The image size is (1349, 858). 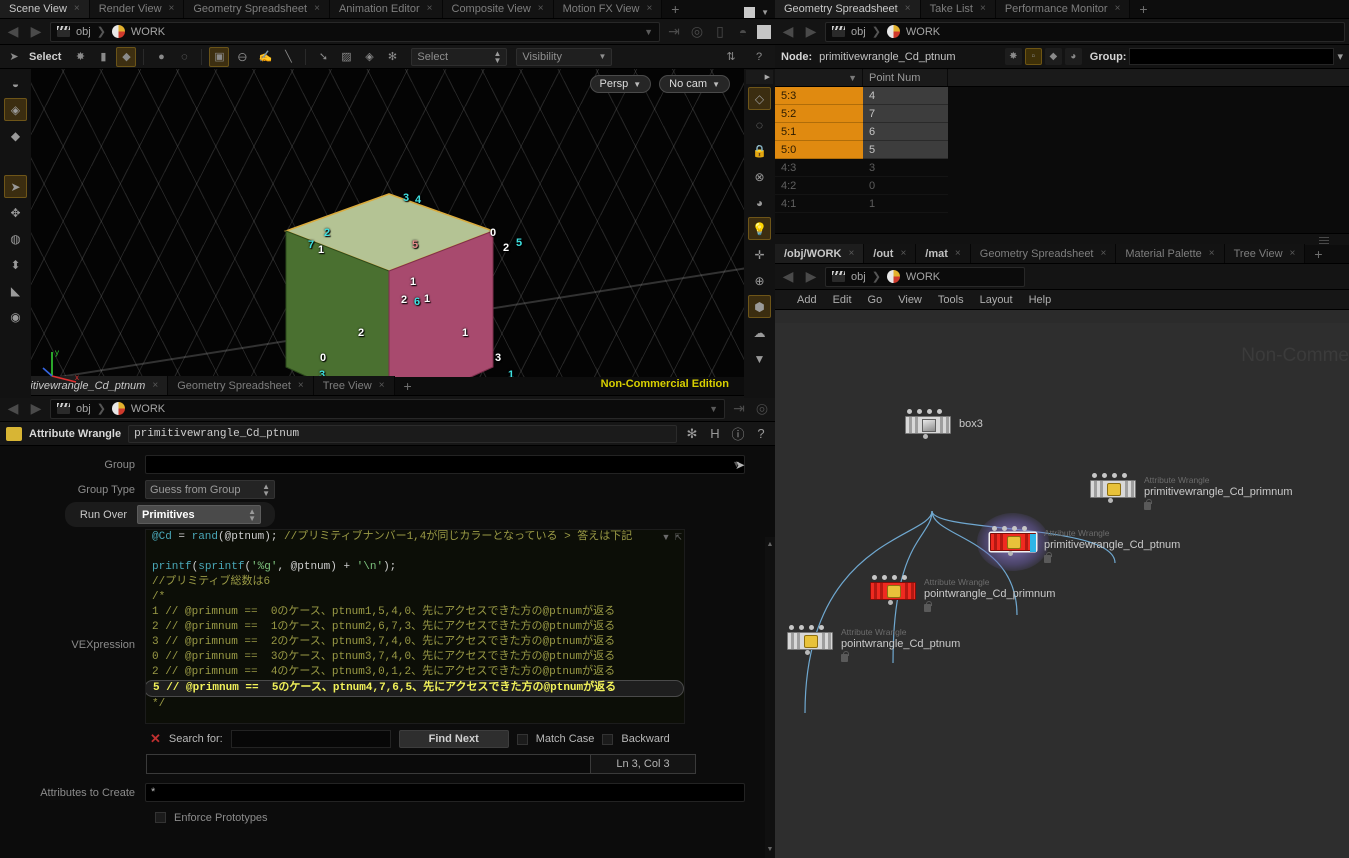 I want to click on primitive-icon: ◆, so click(x=126, y=56).